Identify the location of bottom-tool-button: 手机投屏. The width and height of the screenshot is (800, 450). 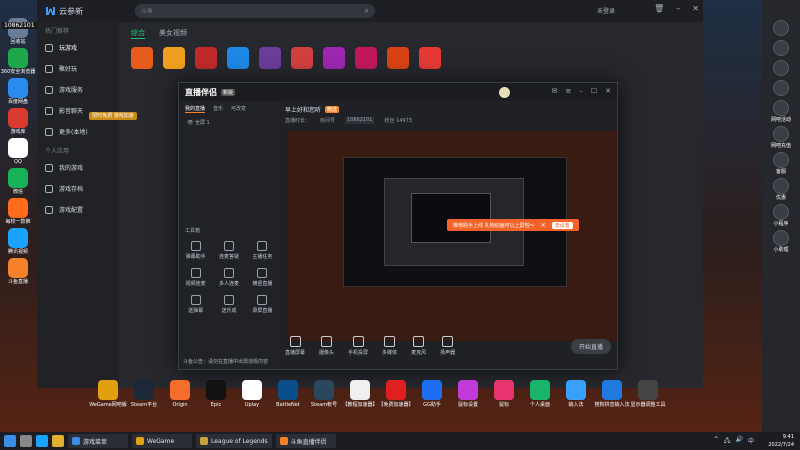
(358, 346).